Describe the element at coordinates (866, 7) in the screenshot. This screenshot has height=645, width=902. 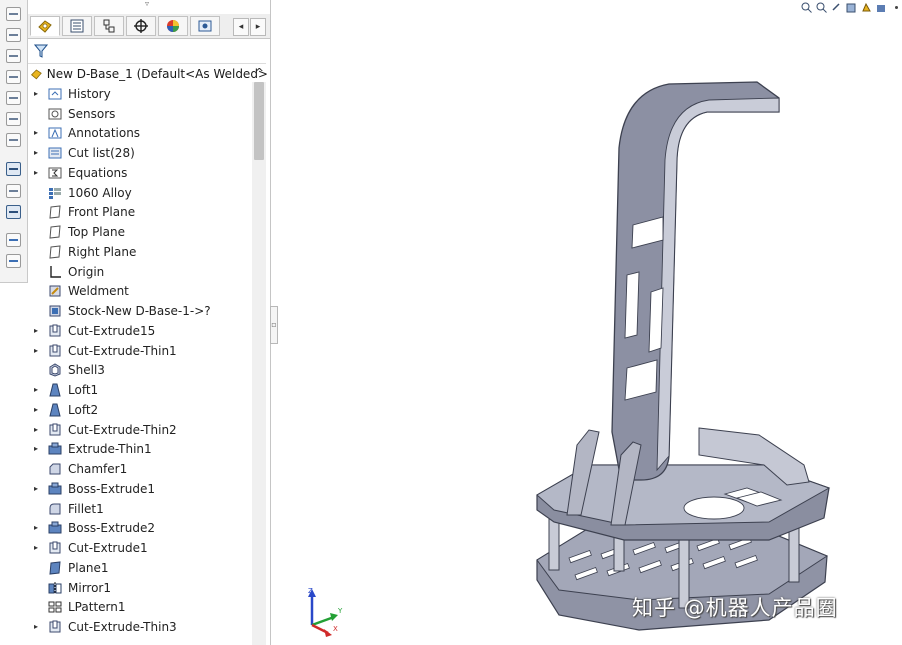
I see `view-orientation-icon` at that location.